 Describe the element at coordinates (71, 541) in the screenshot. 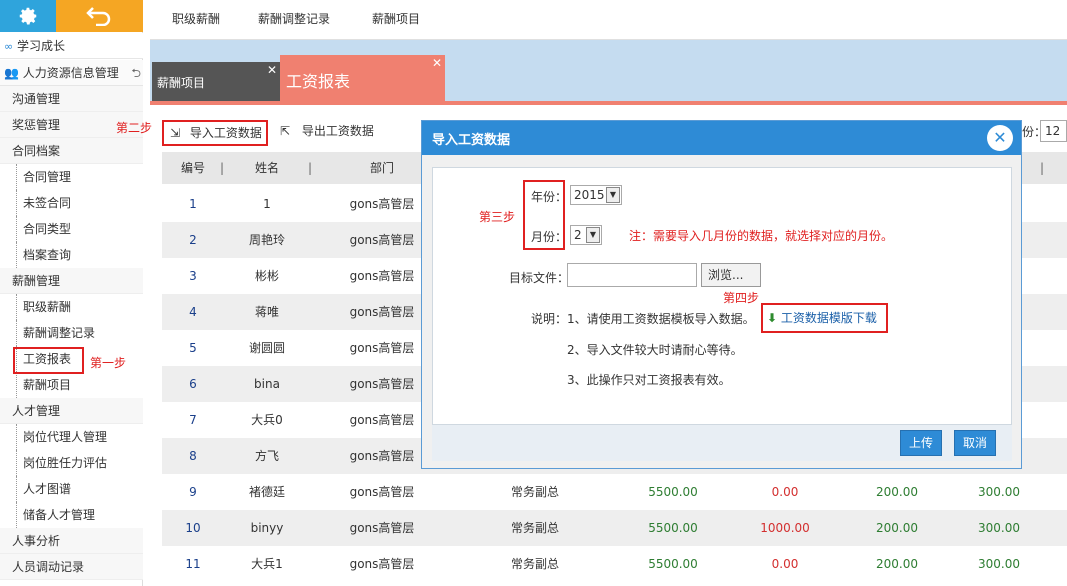

I see `sidebar-item: 人事分析` at that location.